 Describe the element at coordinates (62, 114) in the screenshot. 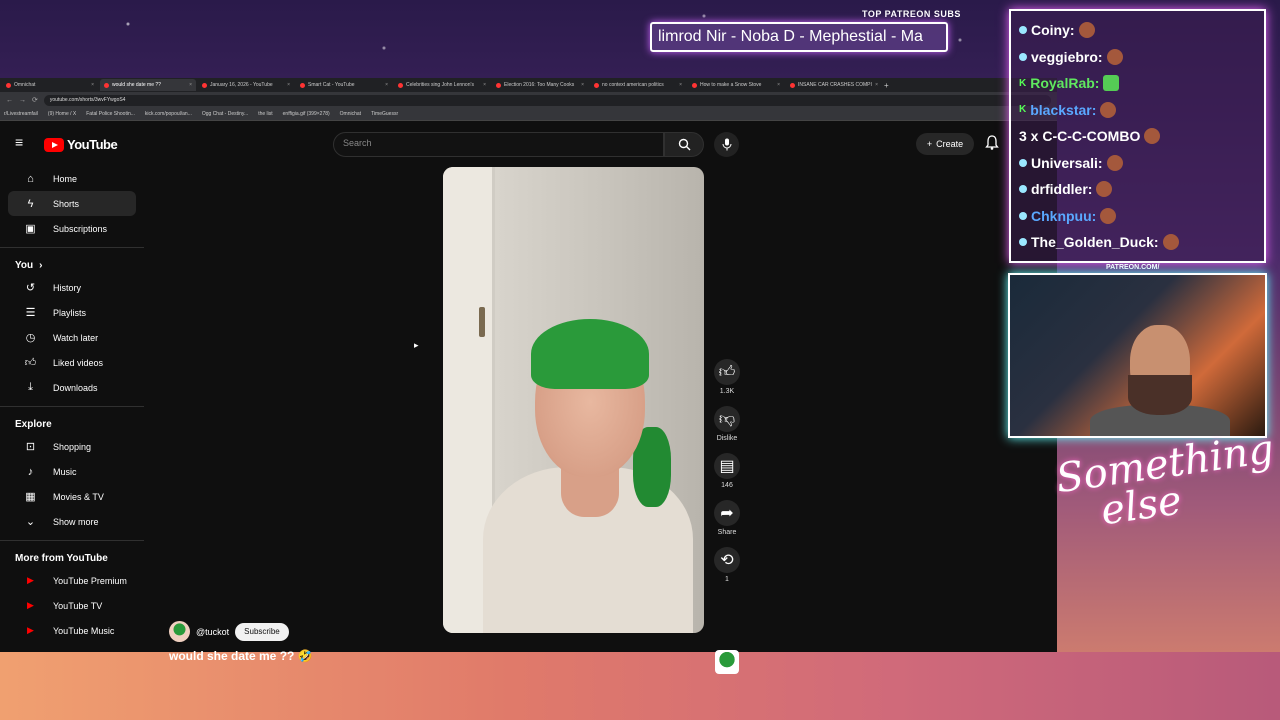

I see `bookmark-item: (9) Home / X` at that location.